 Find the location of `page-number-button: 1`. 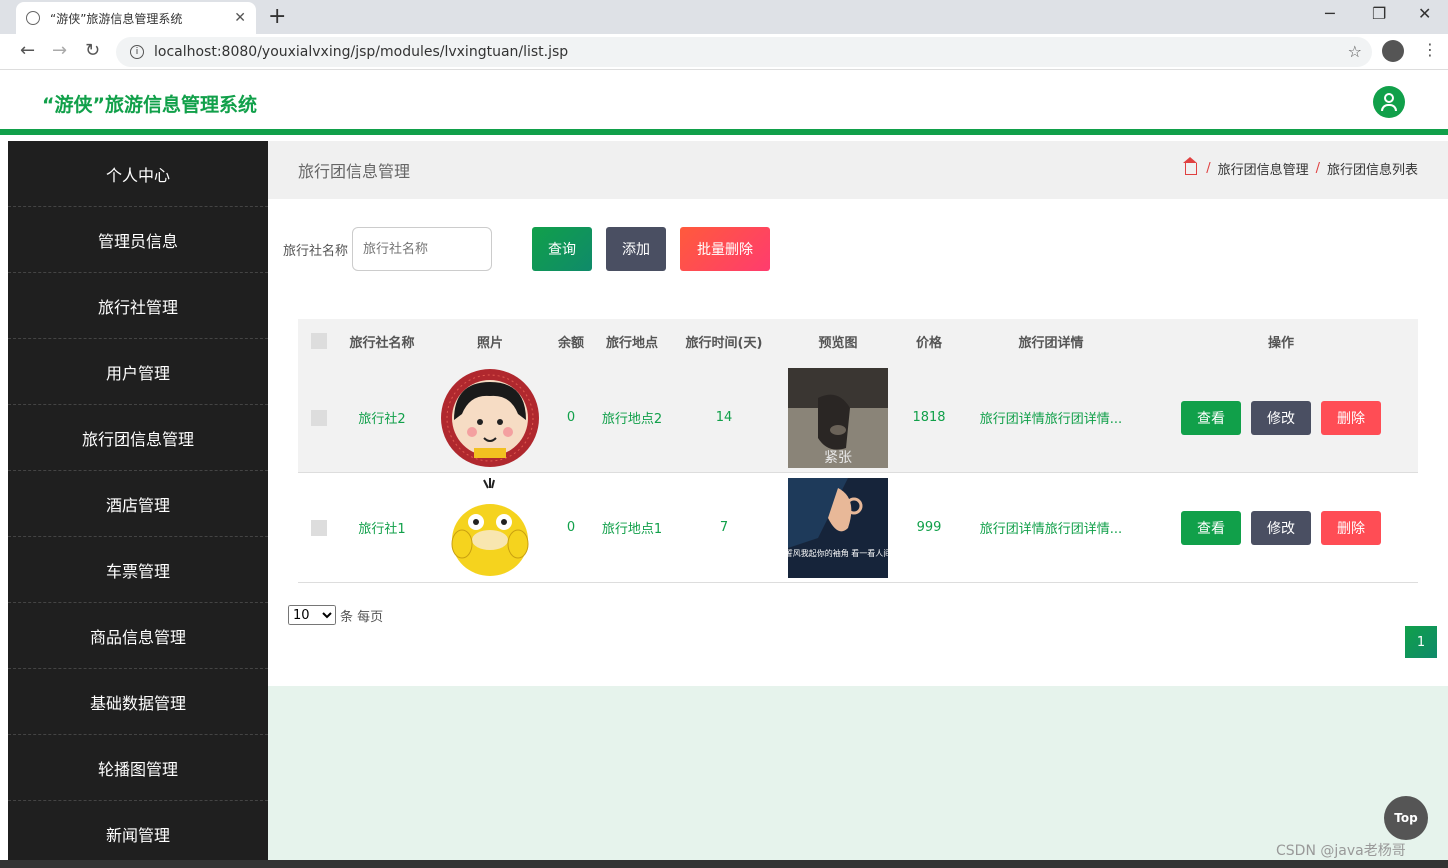

page-number-button: 1 is located at coordinates (1421, 642).